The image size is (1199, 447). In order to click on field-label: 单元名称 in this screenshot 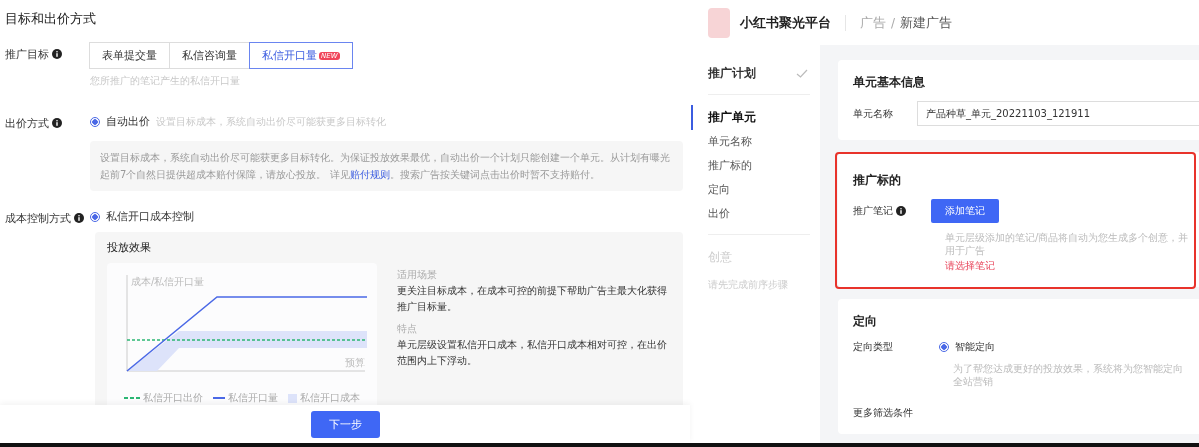, I will do `click(873, 113)`.